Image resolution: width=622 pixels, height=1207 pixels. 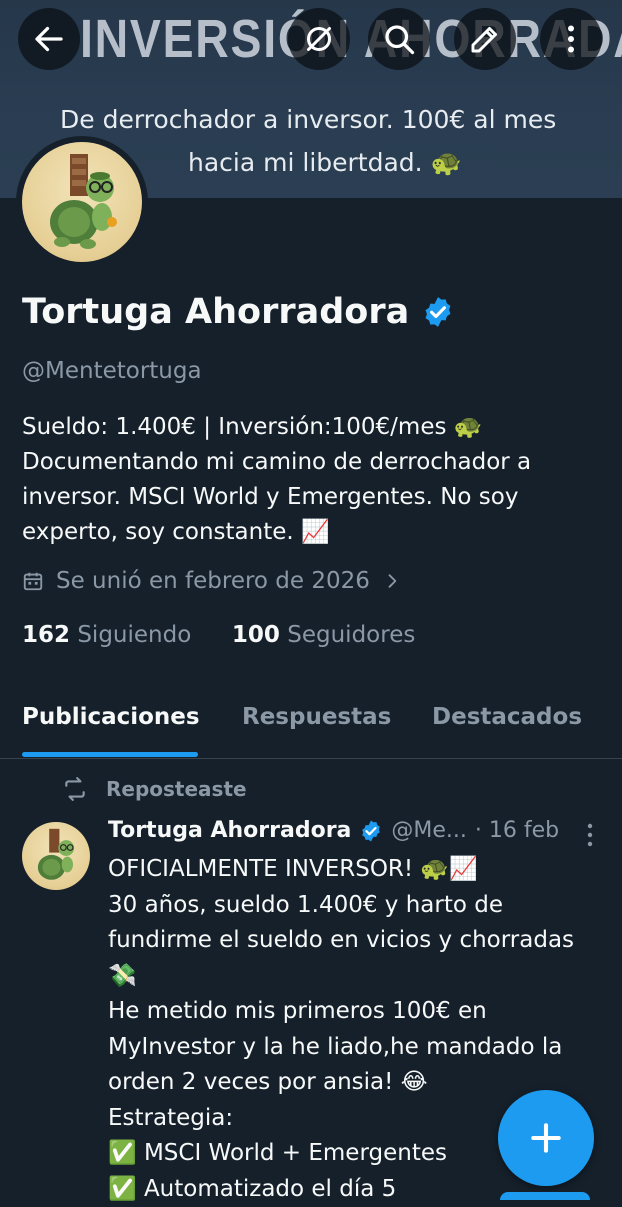 I want to click on plus-icon, so click(x=546, y=1138).